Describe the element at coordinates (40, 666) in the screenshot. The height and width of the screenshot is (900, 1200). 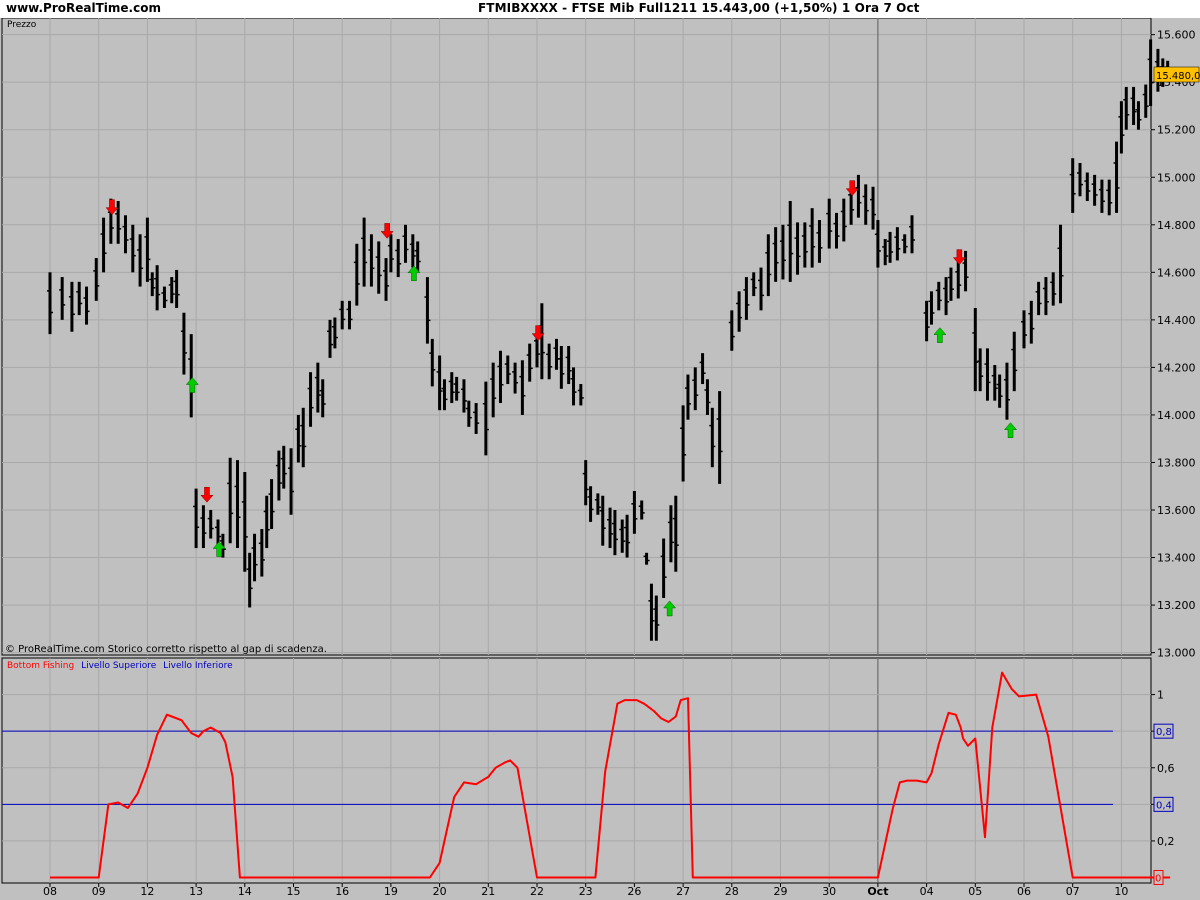
I see `legend-bottom-fishing: Bottom Fishing` at that location.